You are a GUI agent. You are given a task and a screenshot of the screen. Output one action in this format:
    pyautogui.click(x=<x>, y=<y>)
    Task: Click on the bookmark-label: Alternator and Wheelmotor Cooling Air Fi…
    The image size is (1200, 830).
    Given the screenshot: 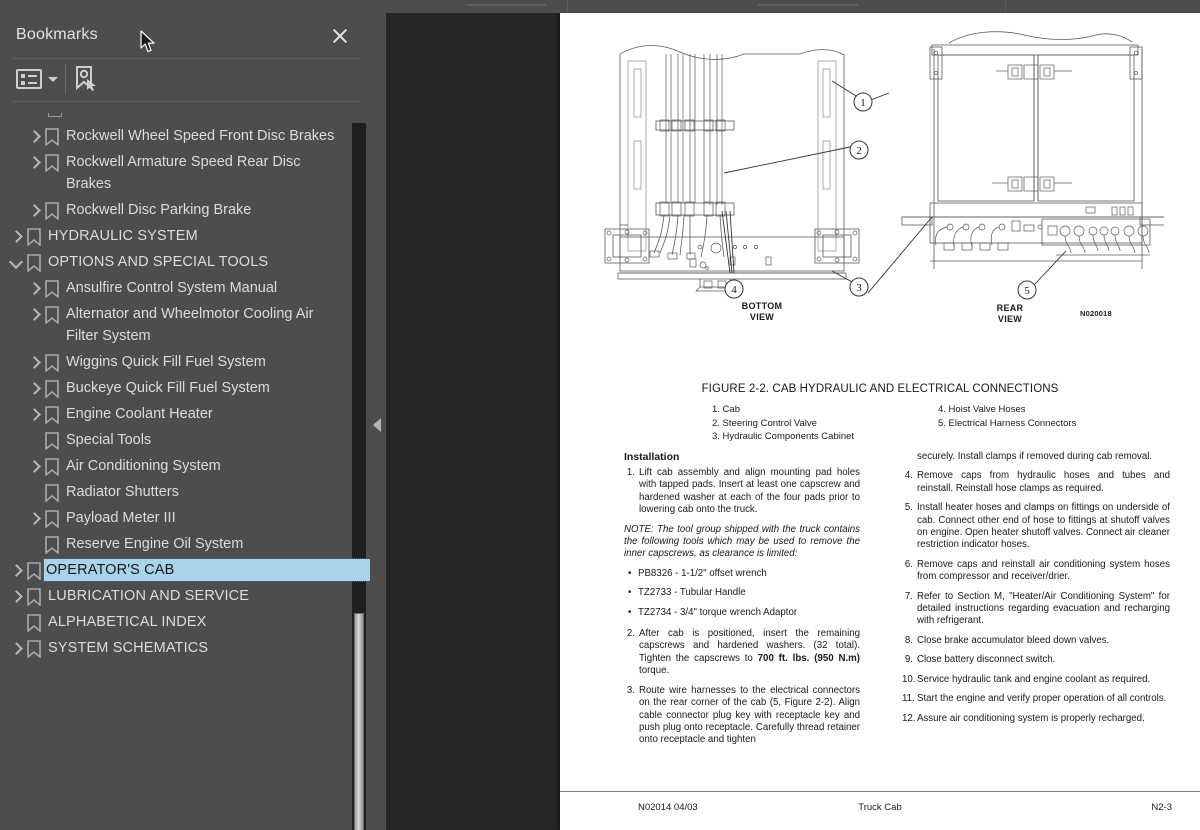 What is the action you would take?
    pyautogui.click(x=190, y=325)
    